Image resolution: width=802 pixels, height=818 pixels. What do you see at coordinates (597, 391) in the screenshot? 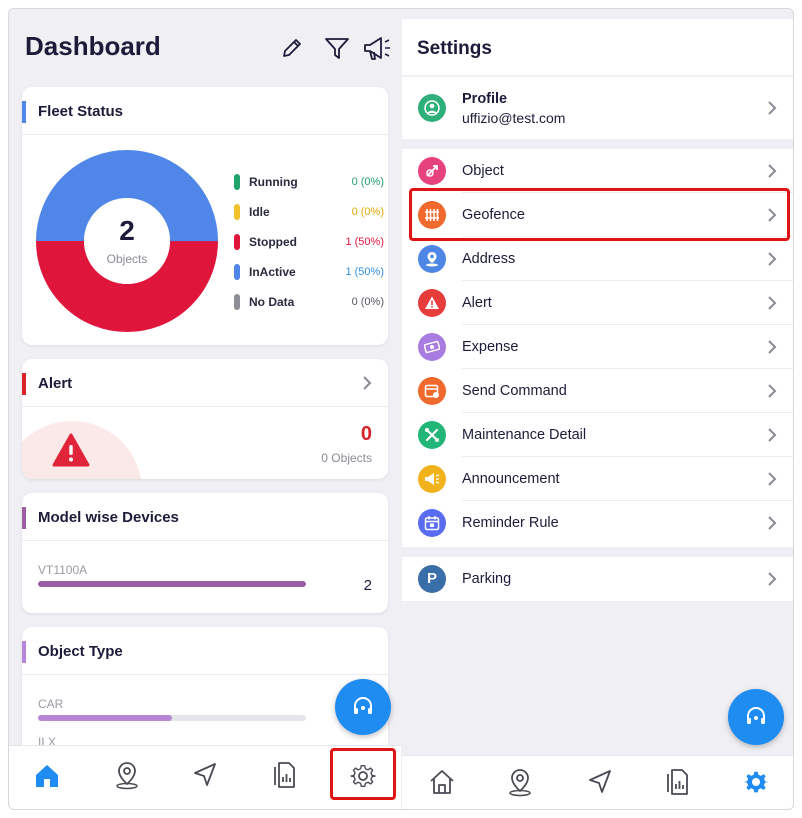
I see `settings-item-send-command: Send Command` at bounding box center [597, 391].